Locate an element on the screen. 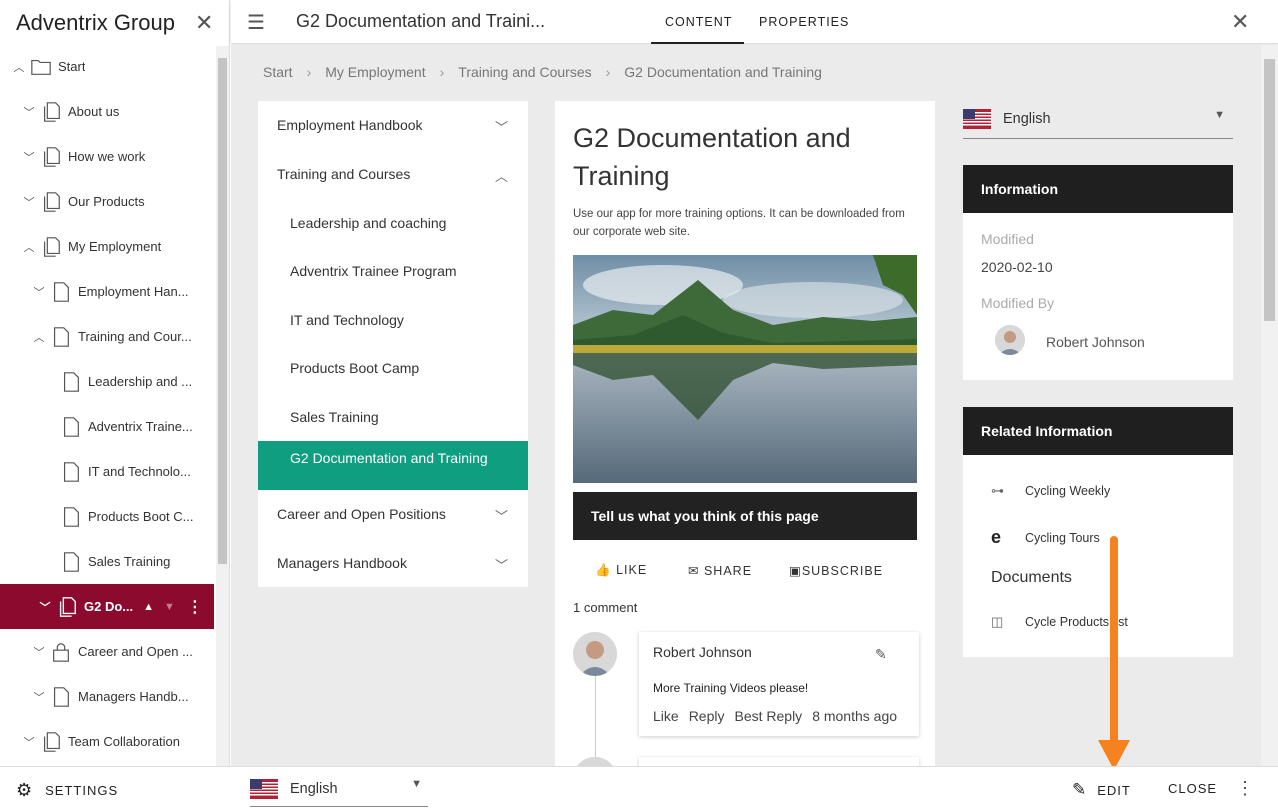  nav-item-employment-handbook: Employment Handbook ﹀ is located at coordinates (393, 126).